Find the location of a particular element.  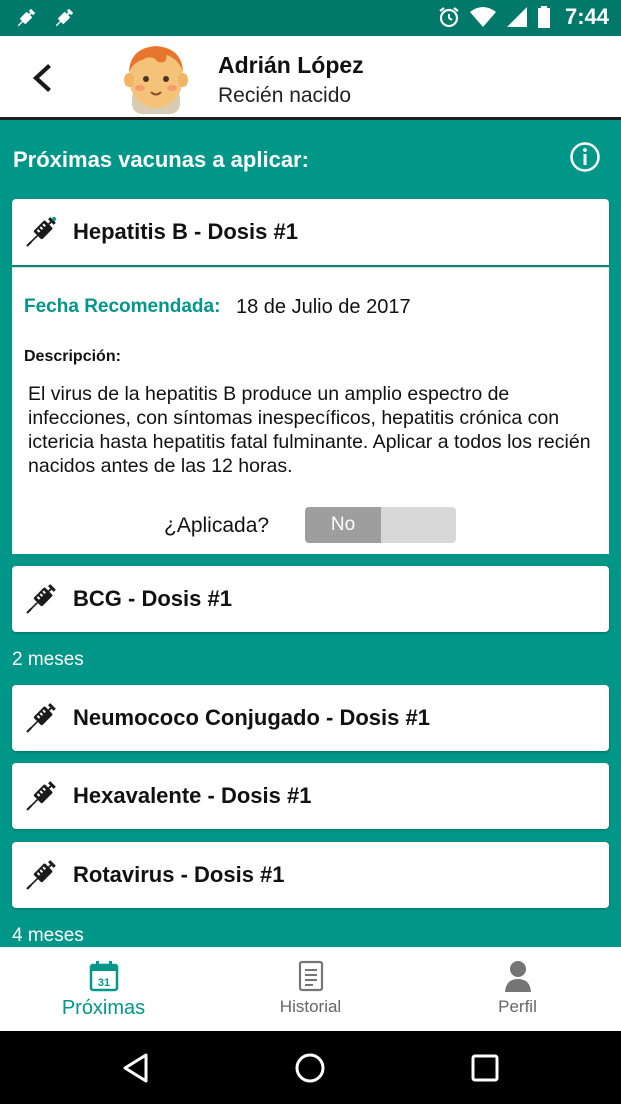

back-triangle-icon is located at coordinates (136, 1068).